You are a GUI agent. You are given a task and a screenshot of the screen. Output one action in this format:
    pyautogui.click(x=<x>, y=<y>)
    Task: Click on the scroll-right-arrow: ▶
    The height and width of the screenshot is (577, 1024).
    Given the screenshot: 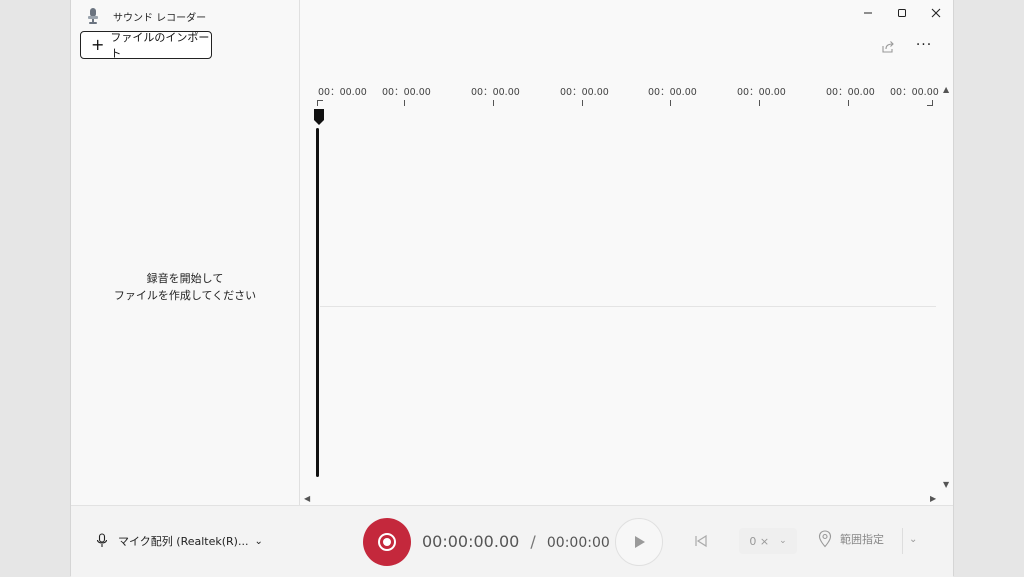 What is the action you would take?
    pyautogui.click(x=933, y=498)
    